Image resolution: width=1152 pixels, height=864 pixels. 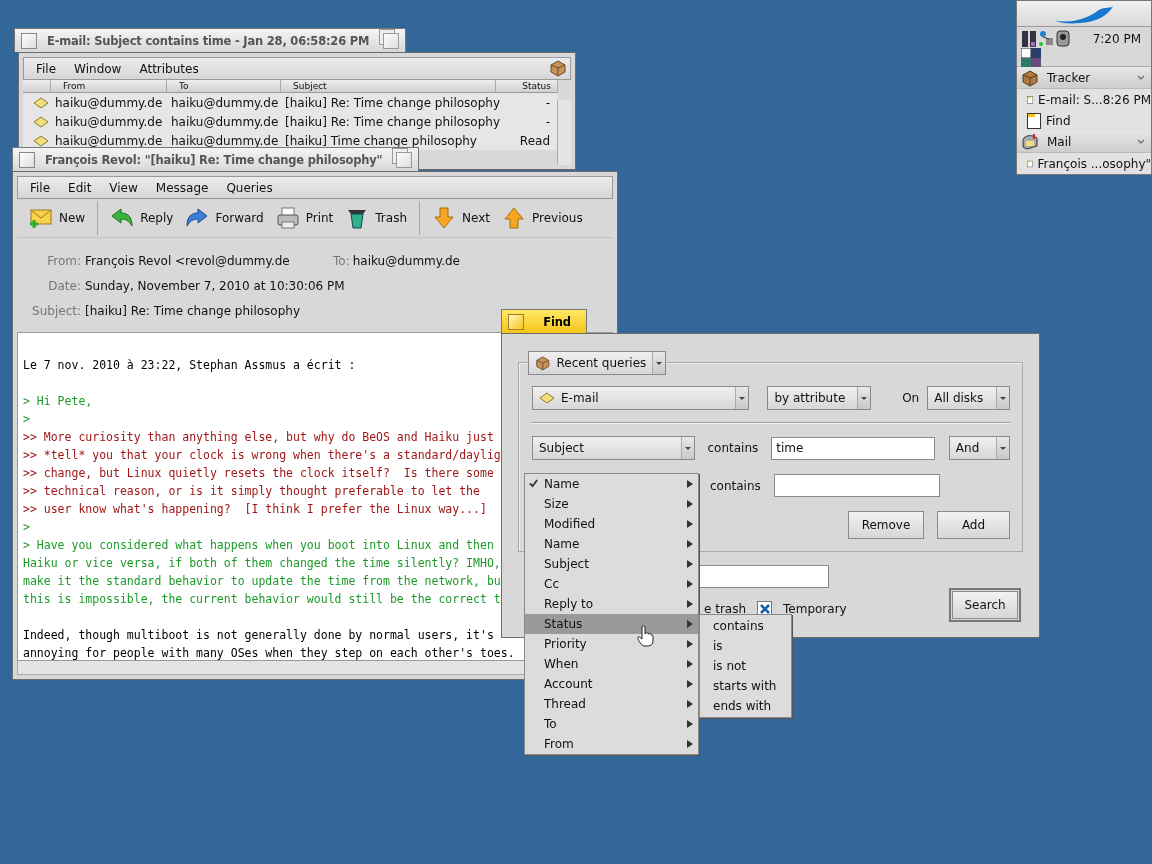 I want to click on network-icon, so click(x=1046, y=39).